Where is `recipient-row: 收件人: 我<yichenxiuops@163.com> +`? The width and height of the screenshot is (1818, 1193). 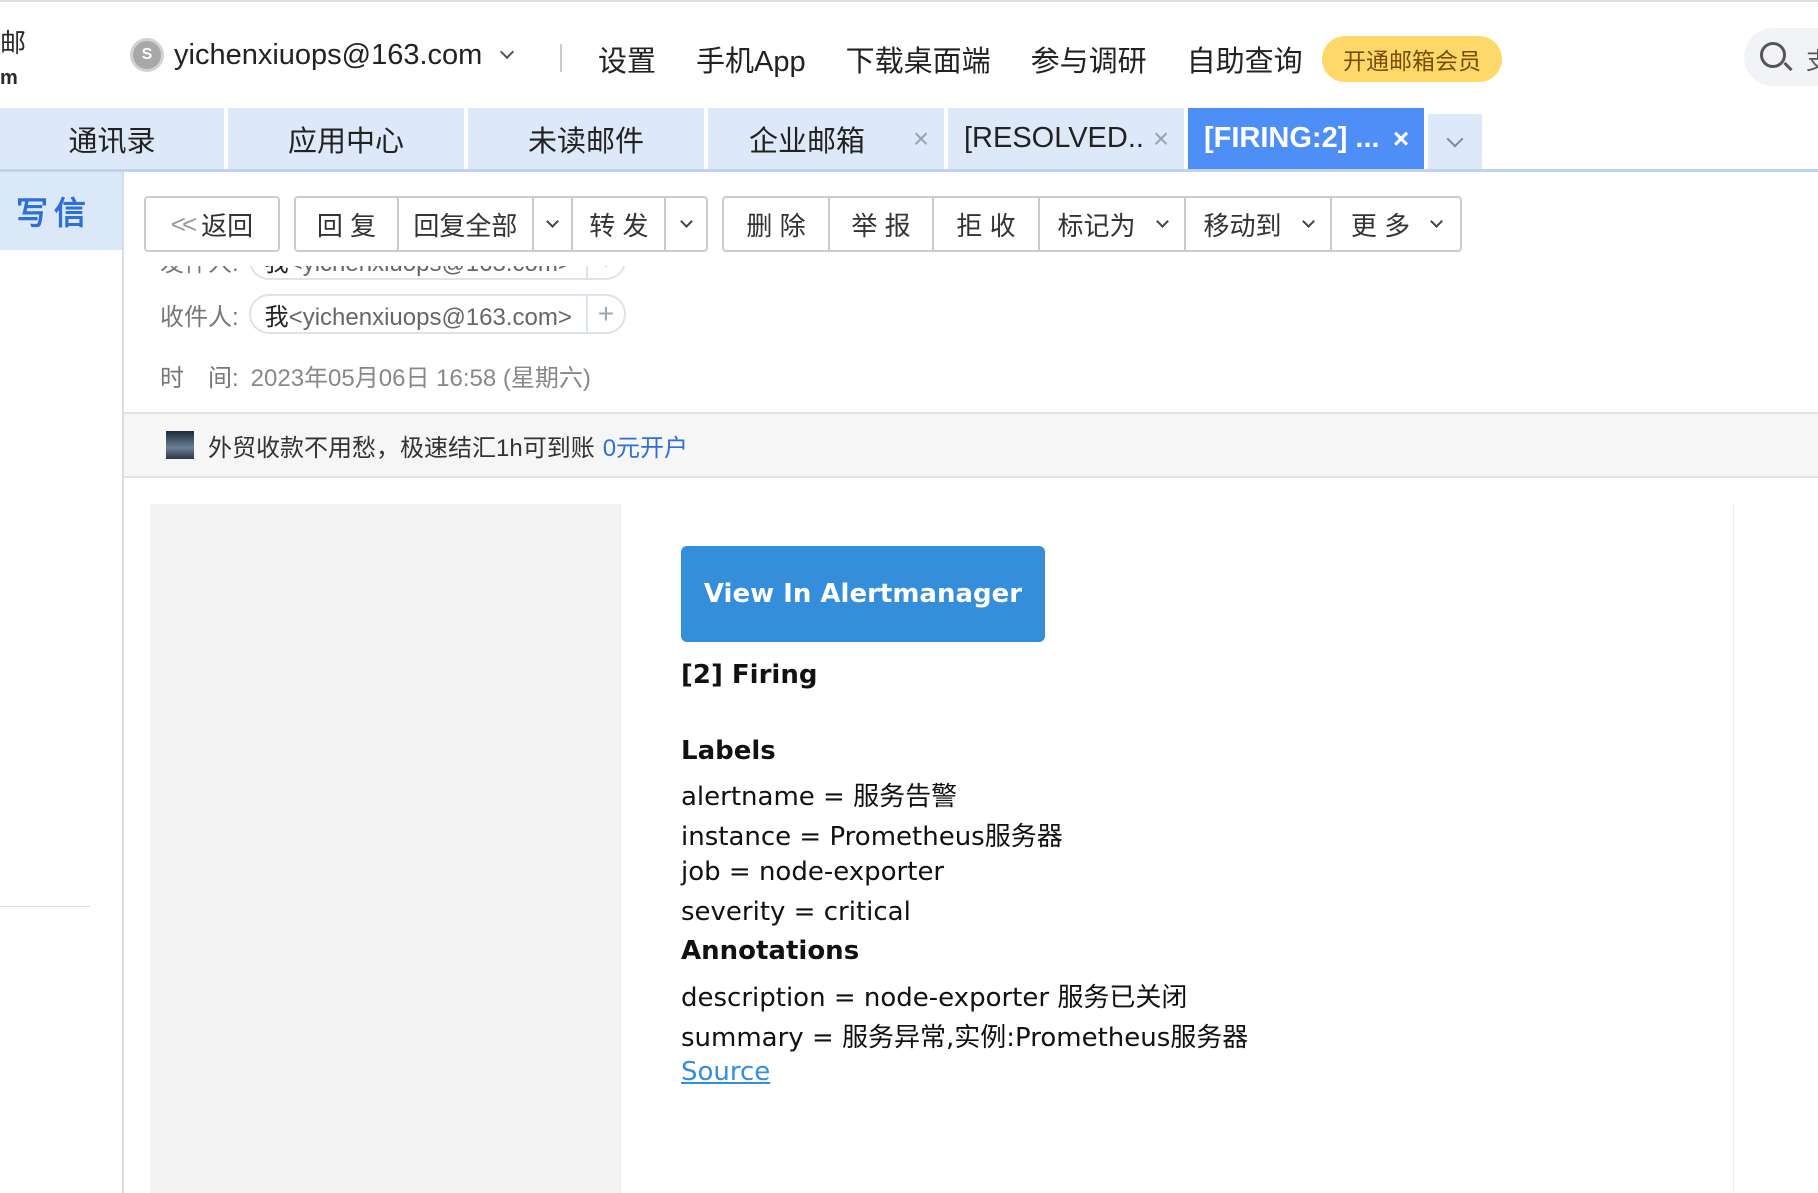
recipient-row: 收件人: 我<yichenxiuops@163.com> + is located at coordinates (393, 314).